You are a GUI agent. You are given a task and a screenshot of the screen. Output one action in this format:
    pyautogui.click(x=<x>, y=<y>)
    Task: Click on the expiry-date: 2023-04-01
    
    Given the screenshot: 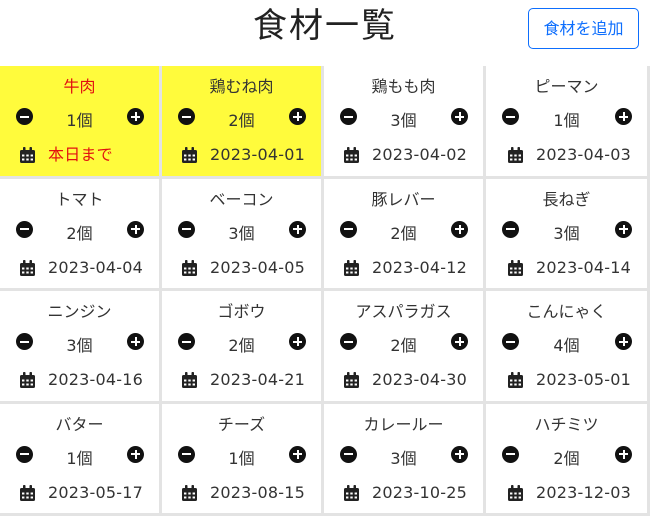 What is the action you would take?
    pyautogui.click(x=257, y=154)
    